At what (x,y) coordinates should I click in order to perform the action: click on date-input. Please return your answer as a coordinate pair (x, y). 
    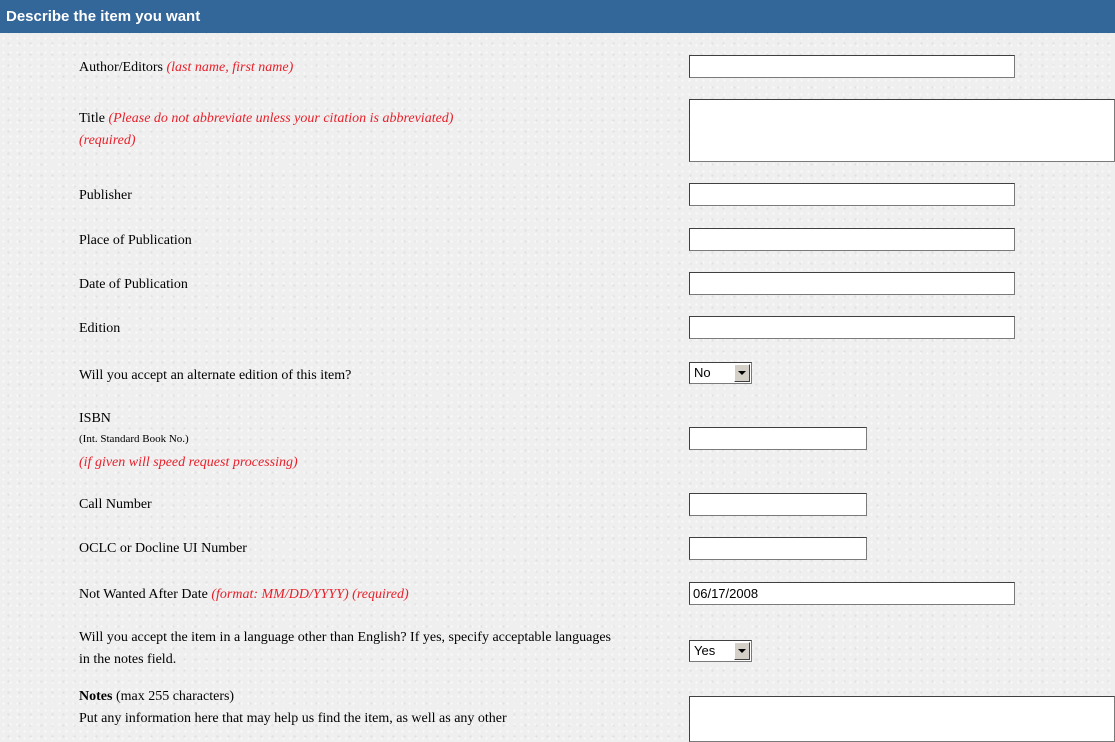
    Looking at the image, I should click on (852, 283).